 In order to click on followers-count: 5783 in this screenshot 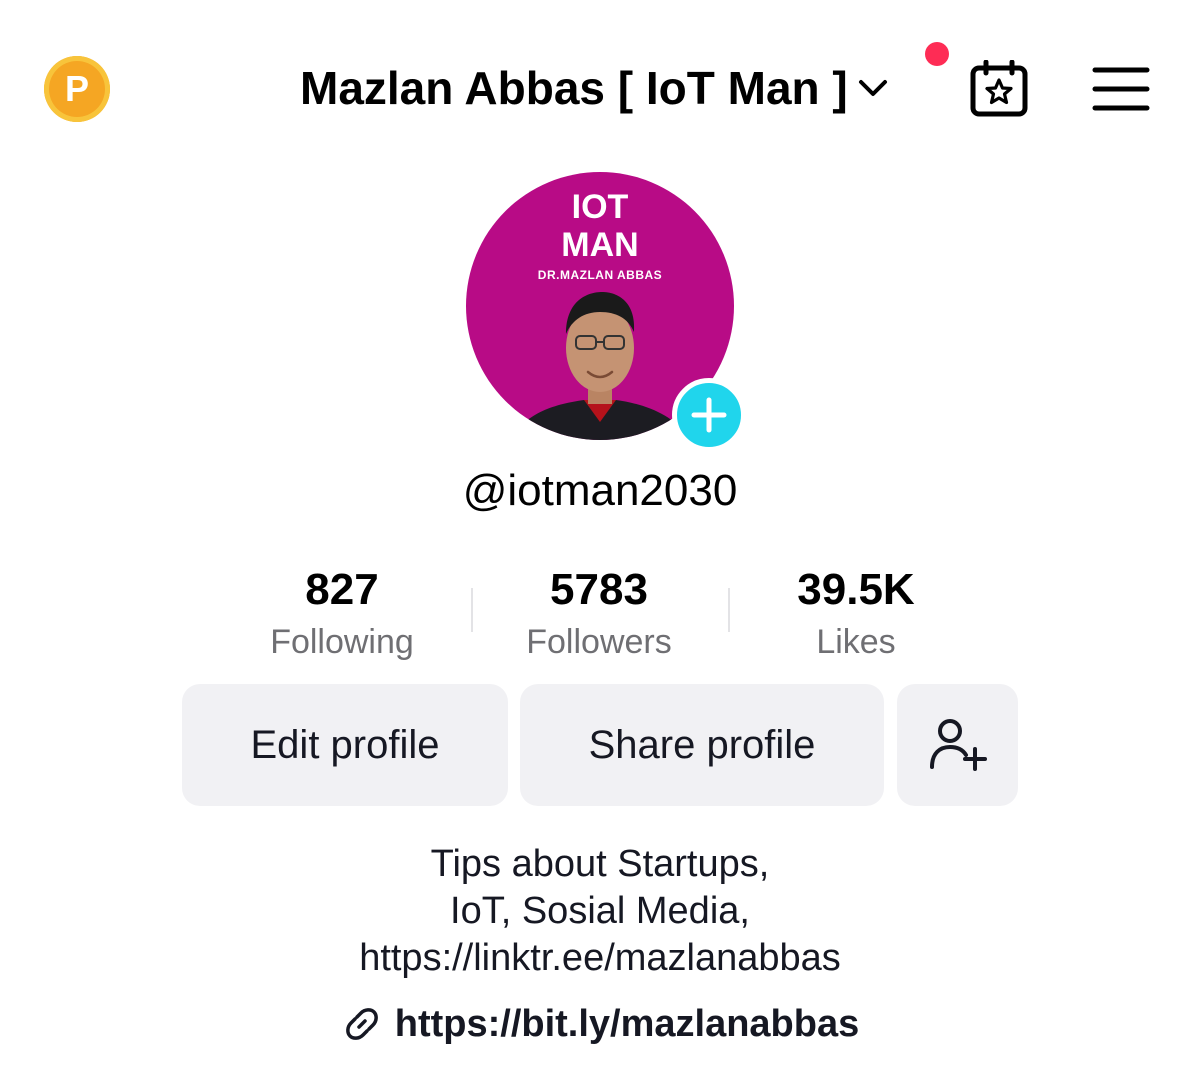, I will do `click(599, 589)`.